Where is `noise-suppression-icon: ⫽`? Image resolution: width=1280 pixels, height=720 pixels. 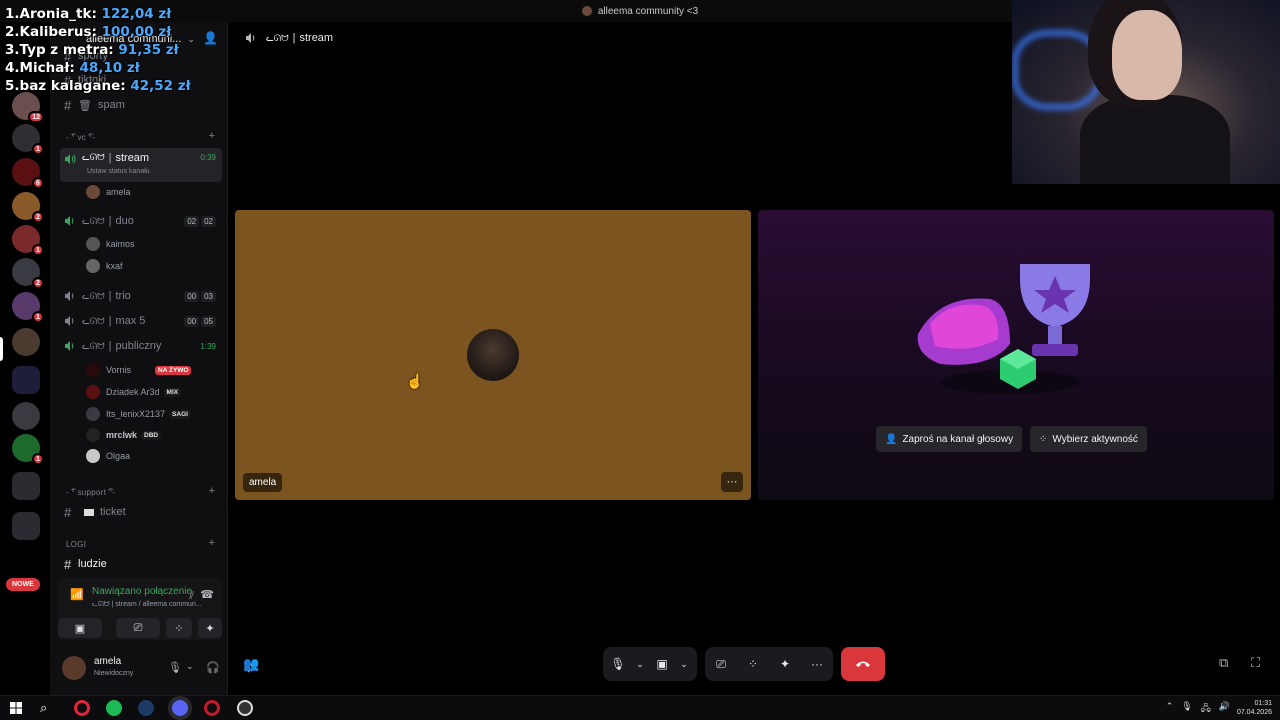 noise-suppression-icon: ⫽ is located at coordinates (191, 596).